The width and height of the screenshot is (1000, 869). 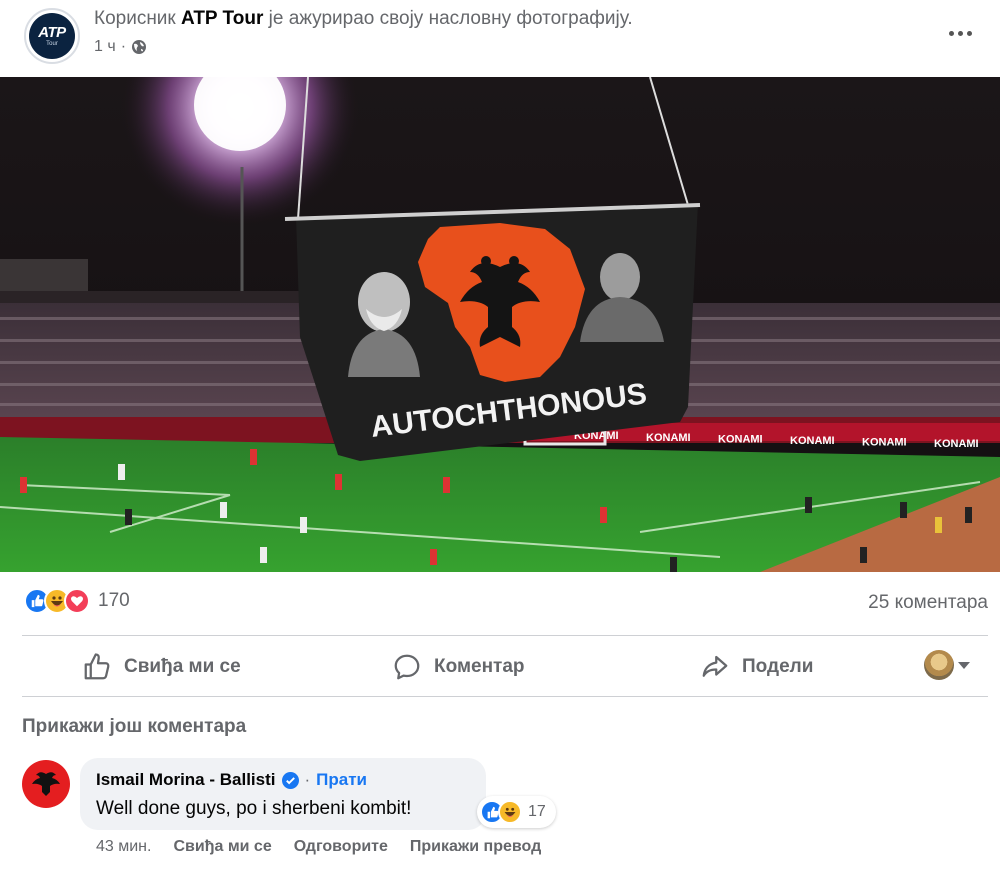 What do you see at coordinates (123, 847) in the screenshot?
I see `comment-timestamp: 43 мин.` at bounding box center [123, 847].